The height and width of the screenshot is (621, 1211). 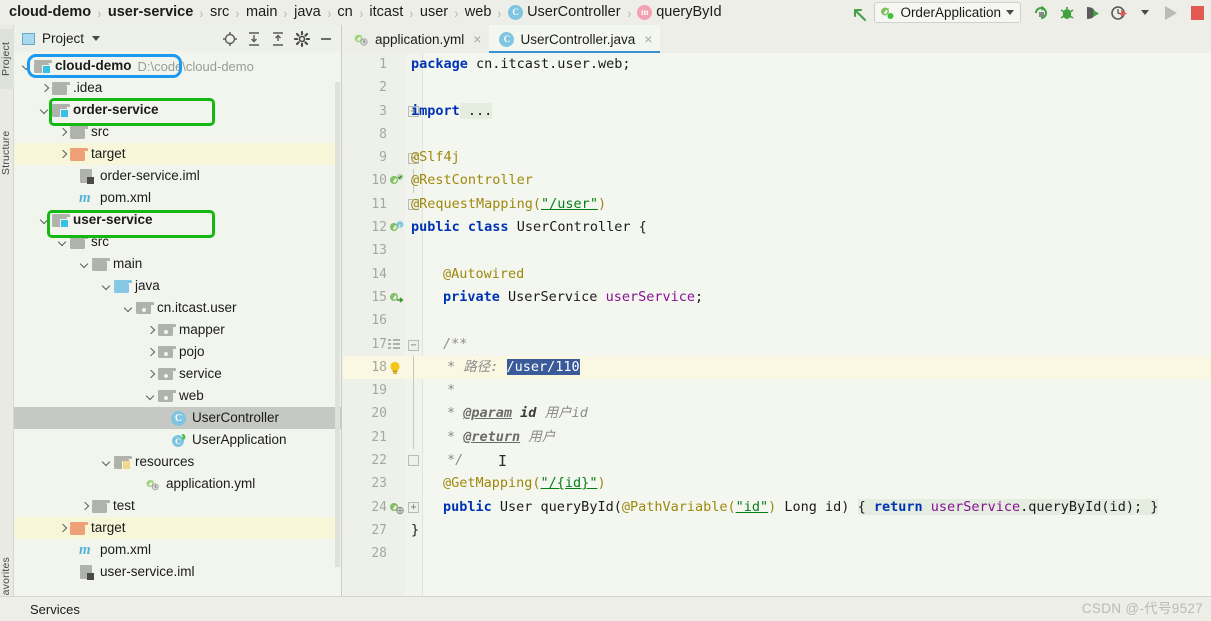 What do you see at coordinates (177, 396) in the screenshot?
I see `tree-item-web: web` at bounding box center [177, 396].